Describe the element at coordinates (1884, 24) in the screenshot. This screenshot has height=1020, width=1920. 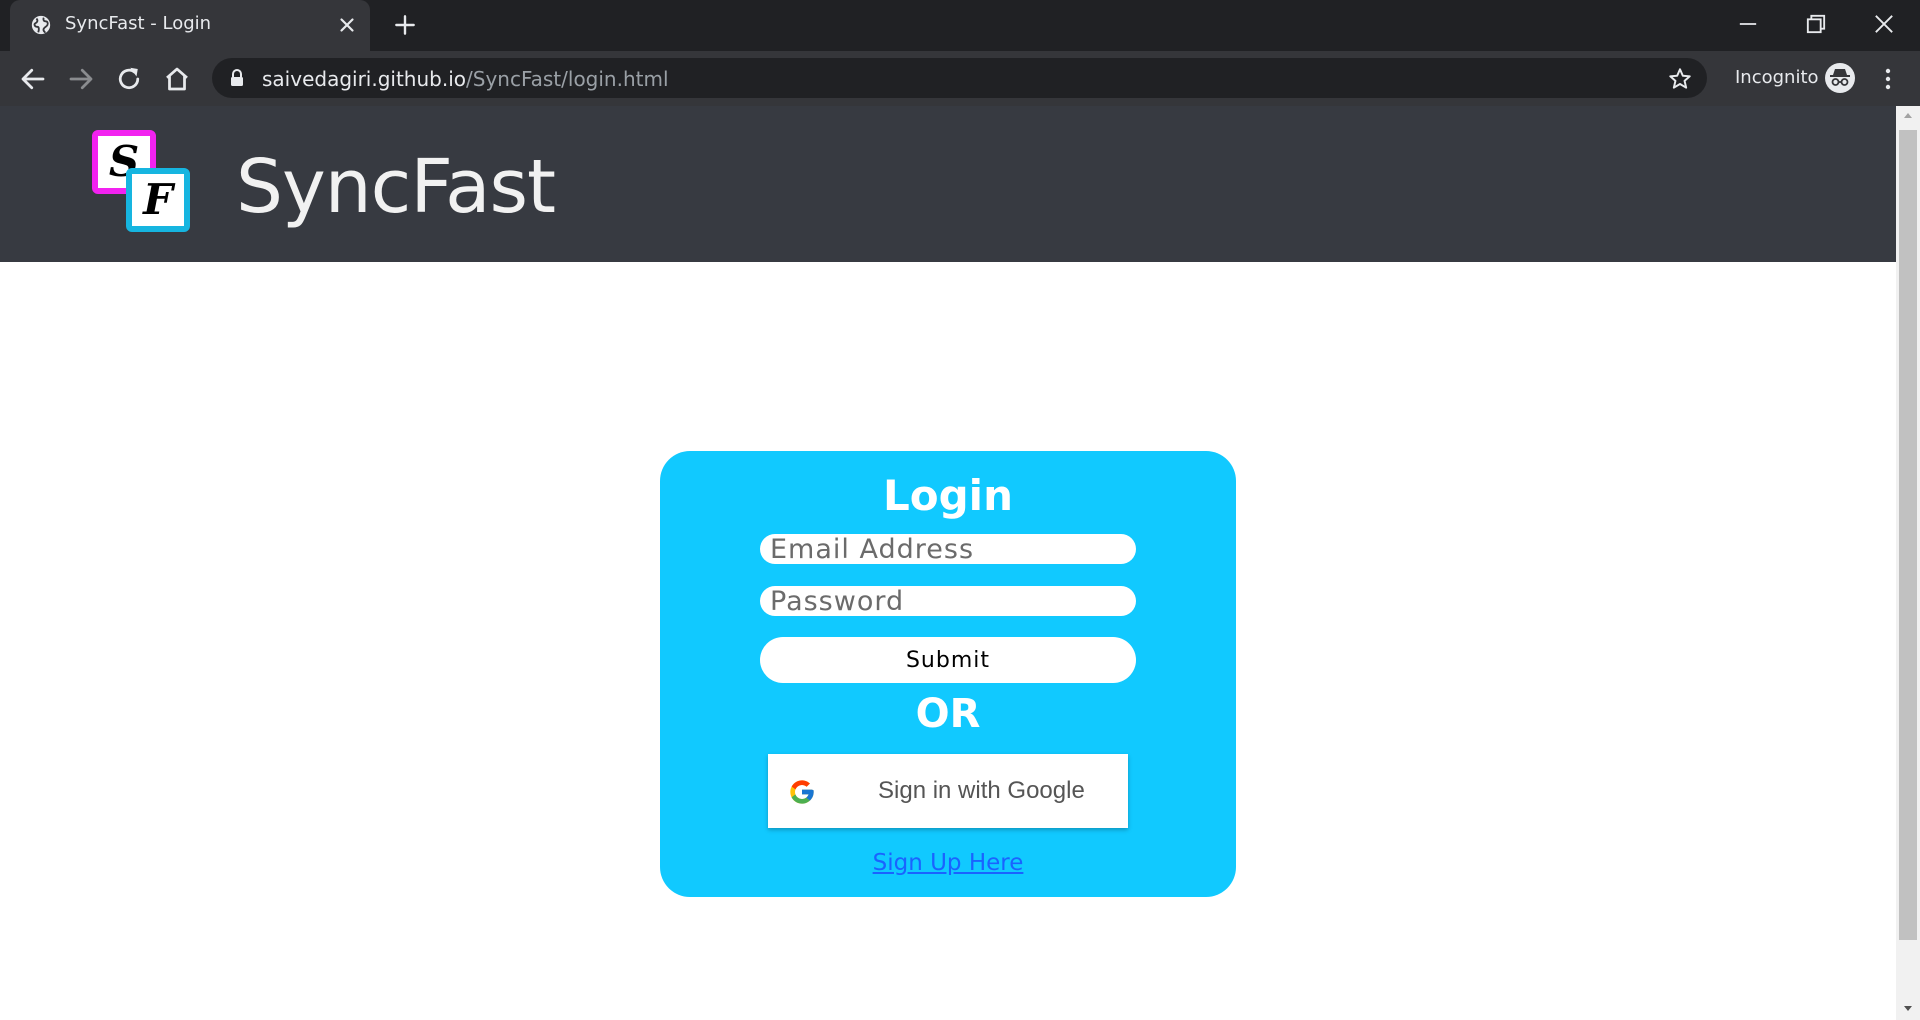
I see `window-close-icon` at that location.